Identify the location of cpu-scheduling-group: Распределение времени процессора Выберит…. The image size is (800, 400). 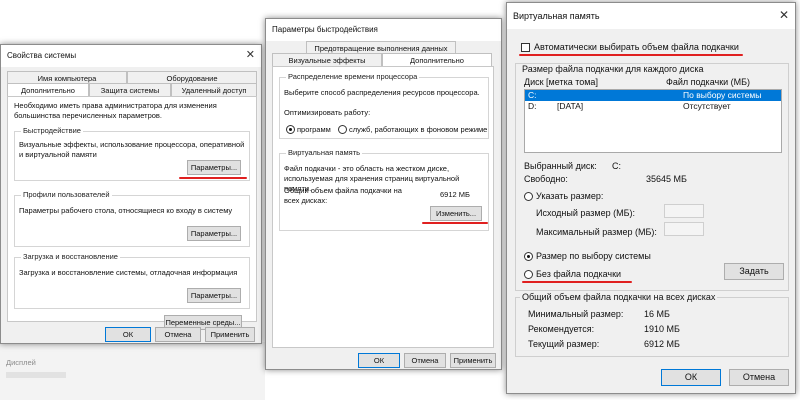
(384, 105).